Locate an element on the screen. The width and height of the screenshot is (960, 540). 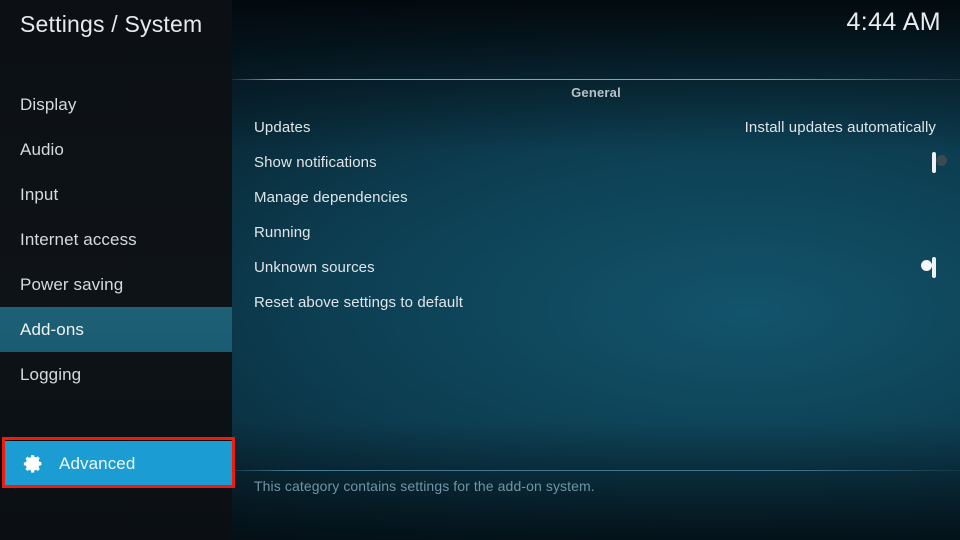
sidebar-item-advanced: Advanced is located at coordinates (118, 463).